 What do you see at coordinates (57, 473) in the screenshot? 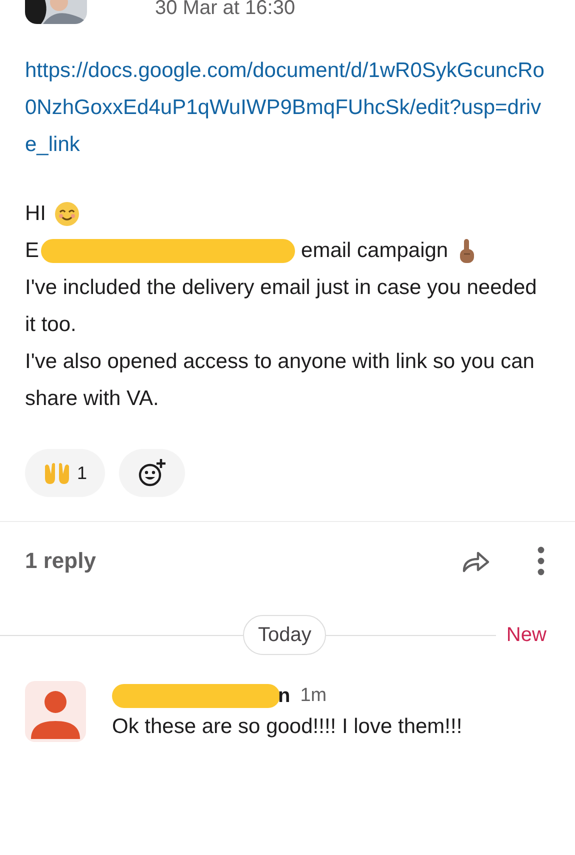
I see `raised-hands-icon` at bounding box center [57, 473].